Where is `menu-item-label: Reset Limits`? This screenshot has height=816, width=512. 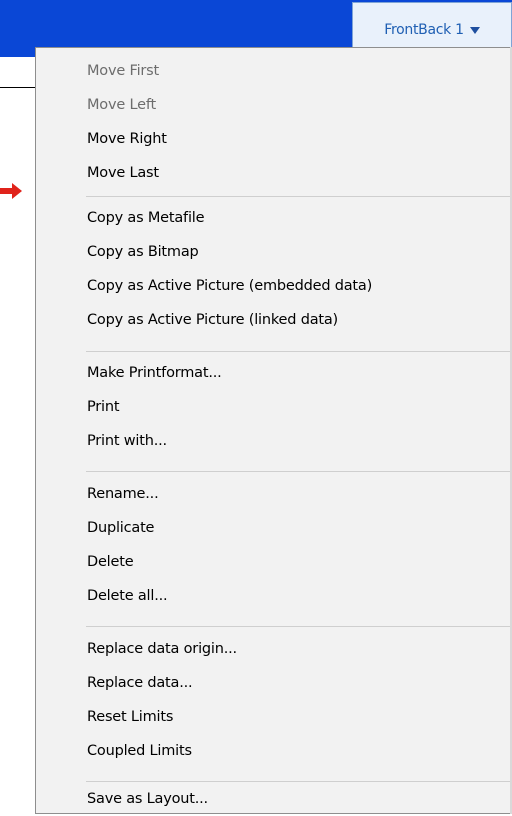
menu-item-label: Reset Limits is located at coordinates (130, 717).